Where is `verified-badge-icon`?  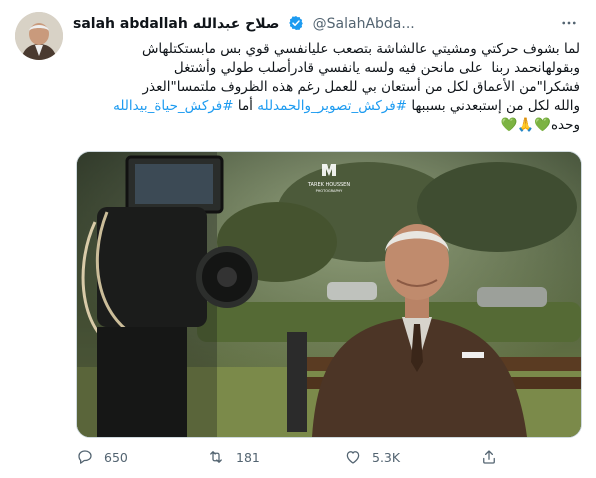 verified-badge-icon is located at coordinates (296, 25).